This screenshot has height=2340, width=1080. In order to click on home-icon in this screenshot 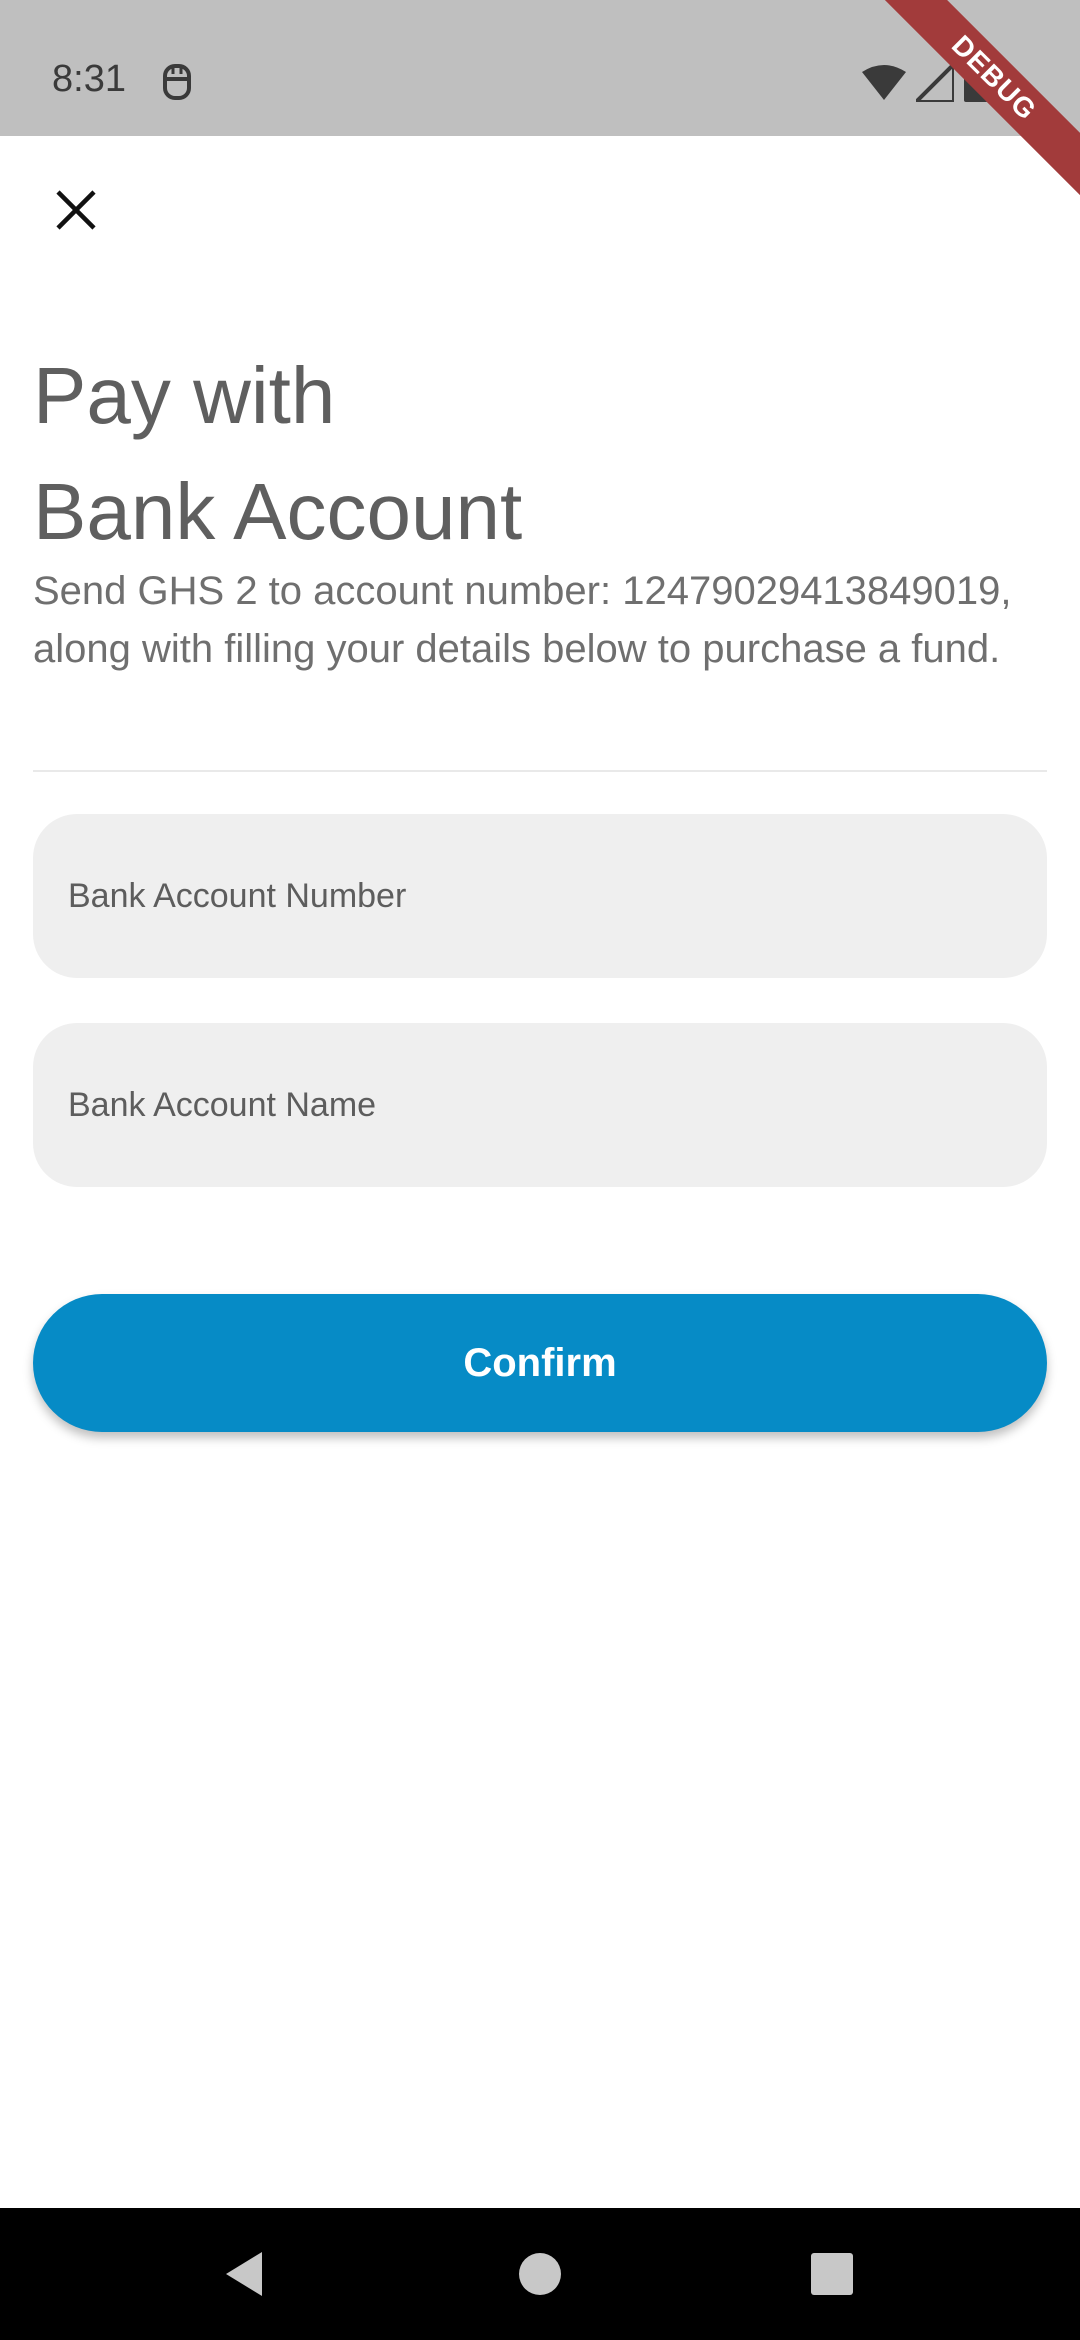, I will do `click(540, 2274)`.